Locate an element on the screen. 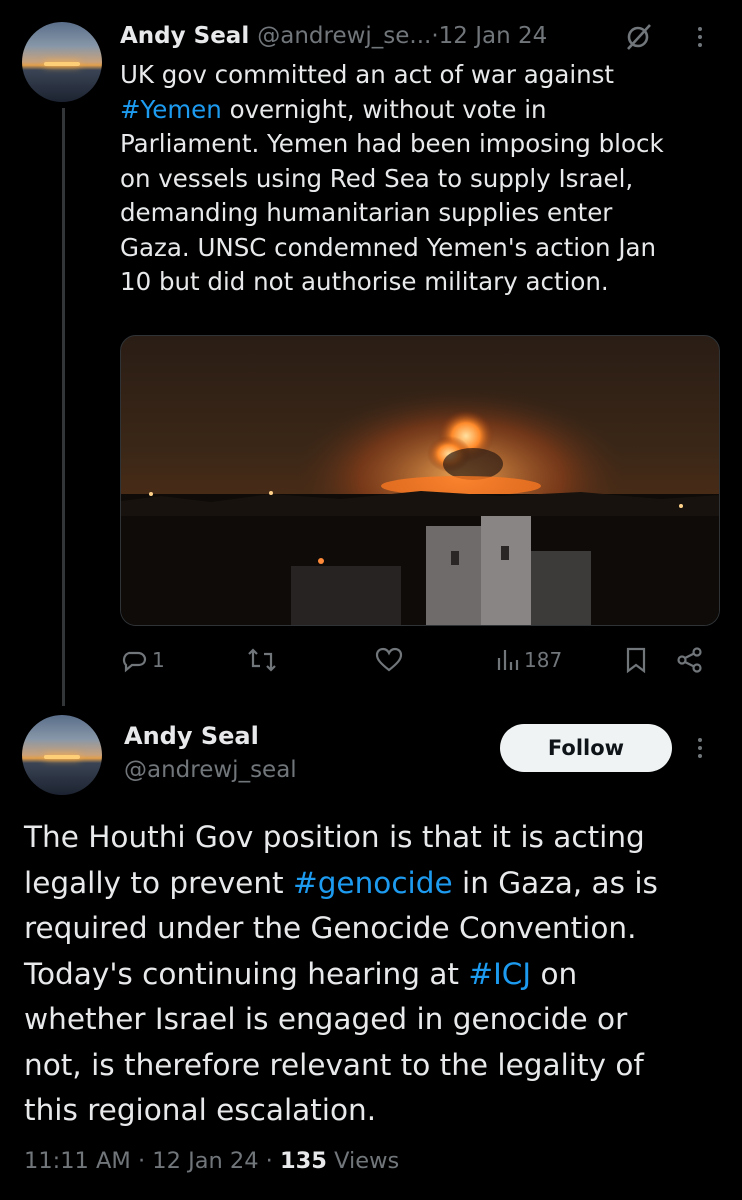 Image resolution: width=742 pixels, height=1200 pixels. text-line: UK gov committed an act of war against is located at coordinates (422, 75).